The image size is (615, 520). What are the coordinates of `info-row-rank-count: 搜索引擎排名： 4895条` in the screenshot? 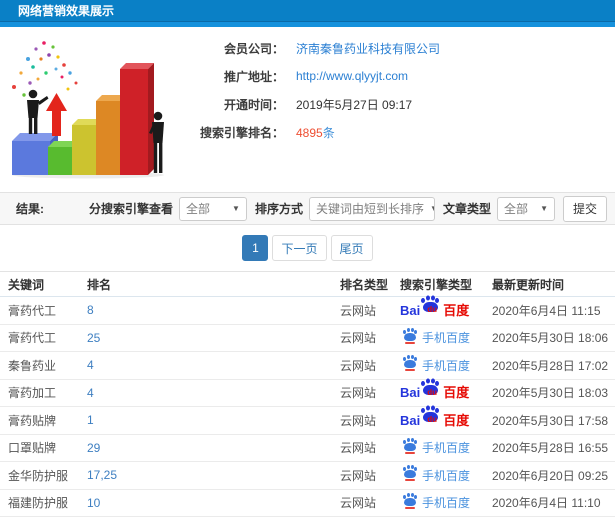 It's located at (312, 132).